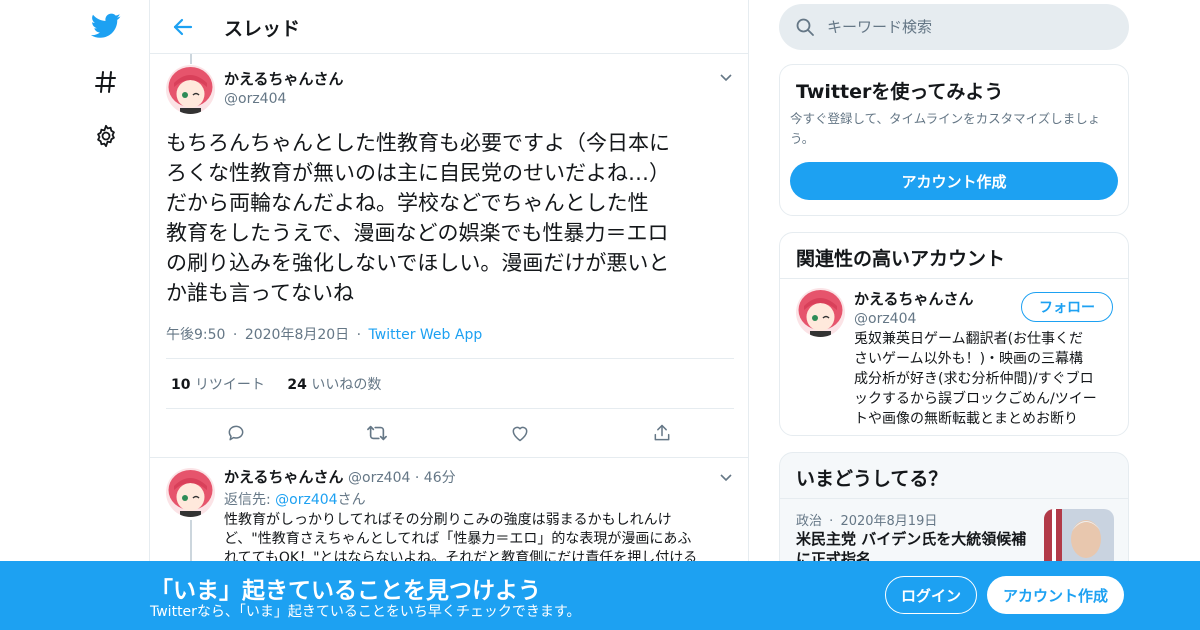 The width and height of the screenshot is (1200, 630). I want to click on tweet-source: Twitter Web App, so click(426, 335).